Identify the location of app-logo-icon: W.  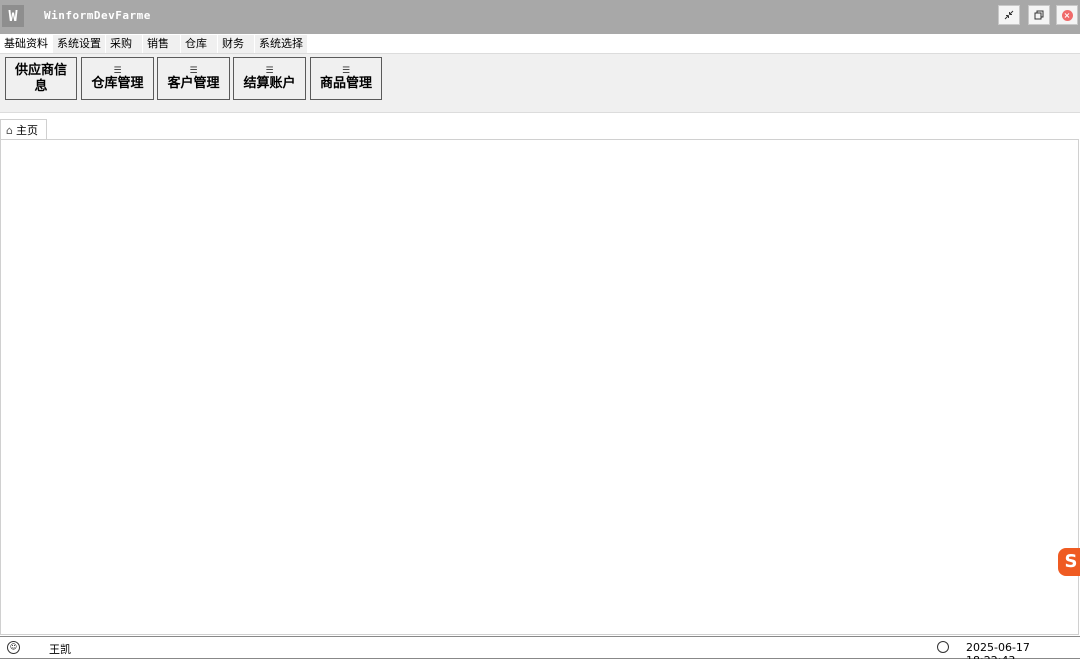
(13, 16).